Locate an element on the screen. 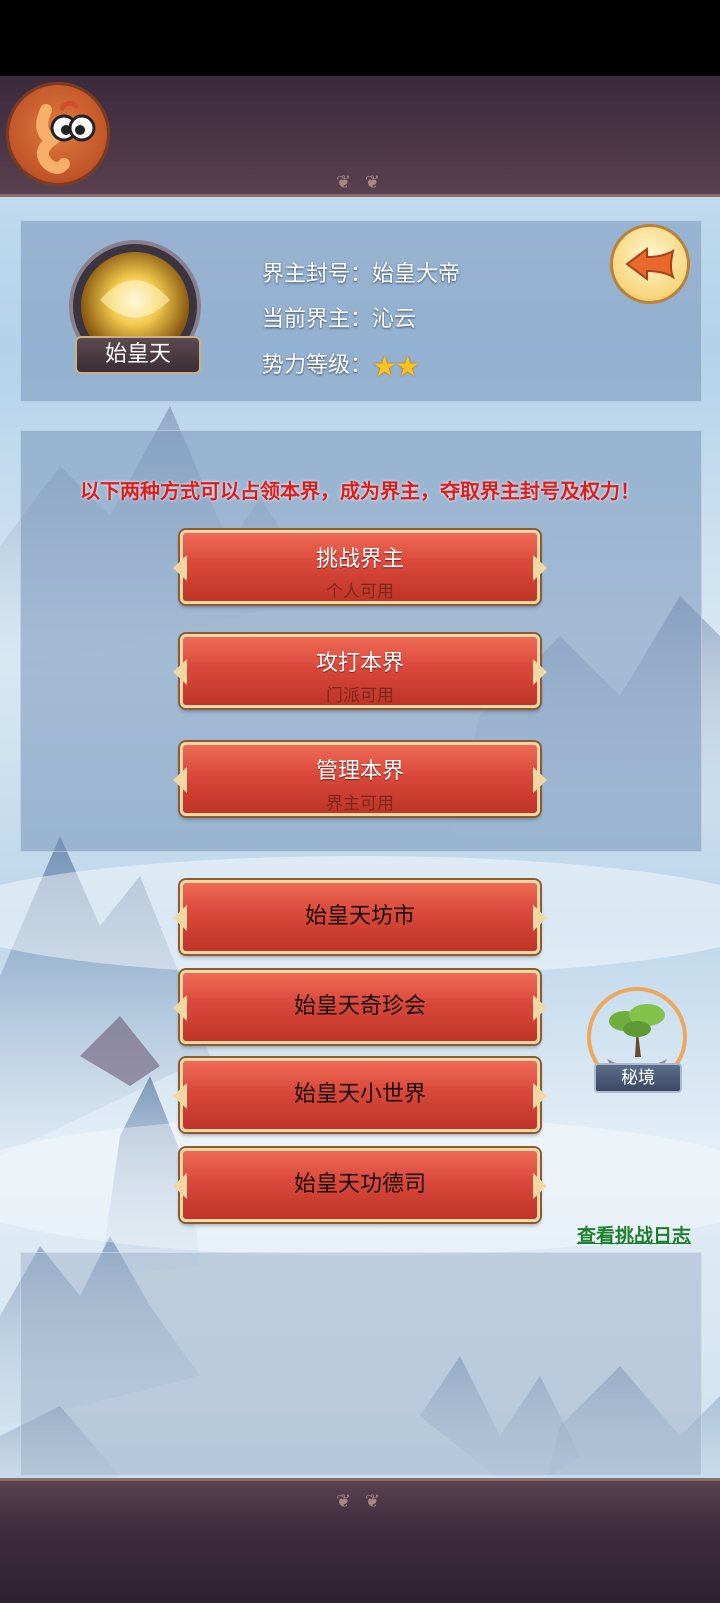 This screenshot has height=1603, width=720. challenge-lord-button: 挑战界主 个人可用 is located at coordinates (360, 567).